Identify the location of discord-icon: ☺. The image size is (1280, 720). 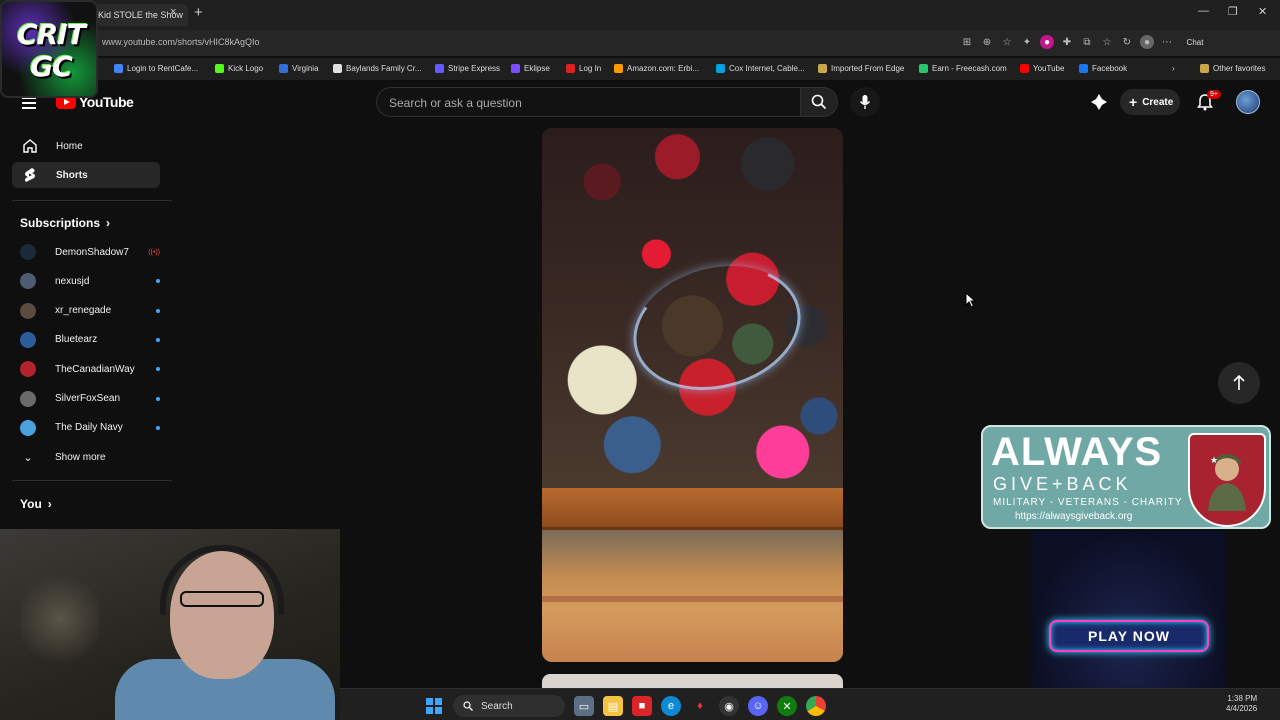
(758, 706).